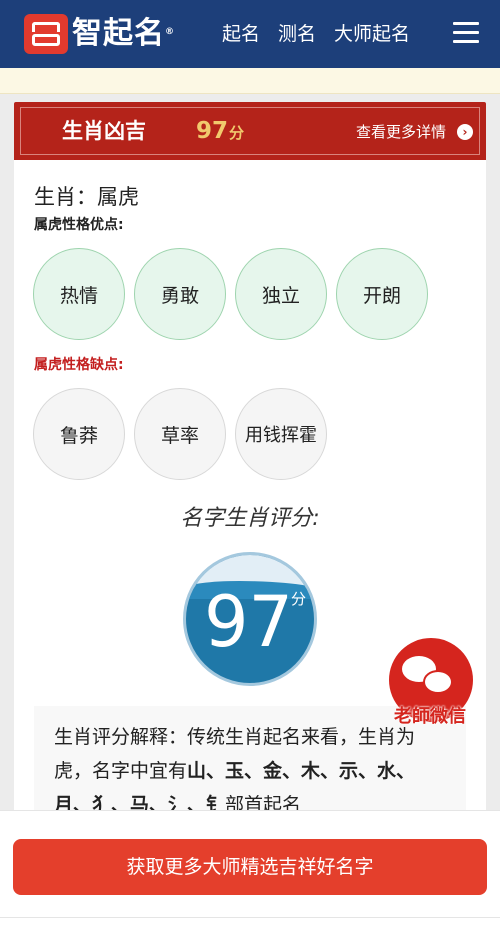  What do you see at coordinates (465, 132) in the screenshot?
I see `chevron-right-icon: ›` at bounding box center [465, 132].